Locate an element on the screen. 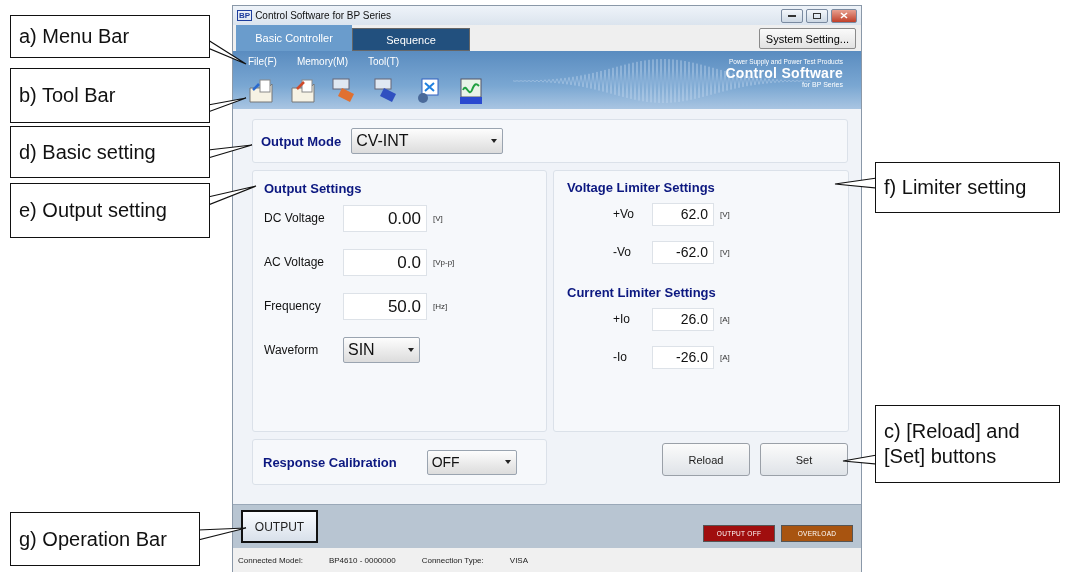 This screenshot has width=1065, height=572. unit-label: [Vp-p] is located at coordinates (444, 262).